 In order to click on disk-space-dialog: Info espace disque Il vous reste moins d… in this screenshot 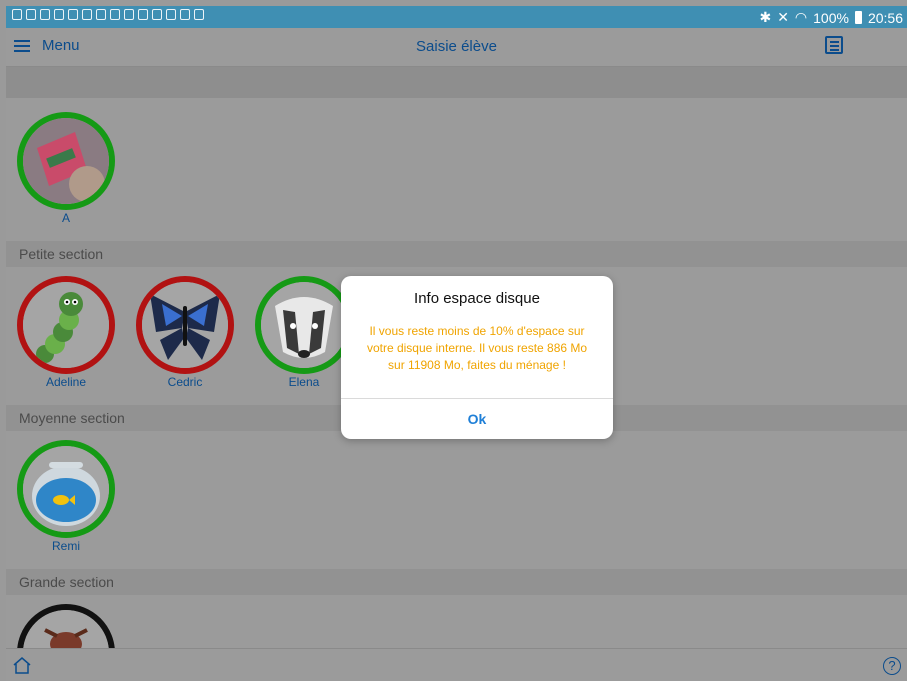, I will do `click(477, 357)`.